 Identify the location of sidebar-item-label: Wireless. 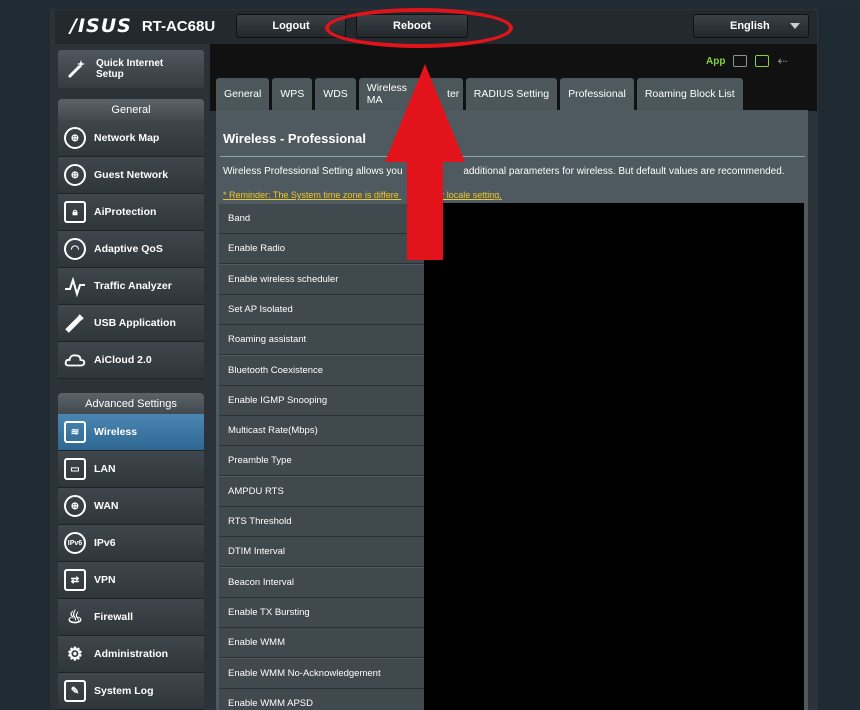
(116, 432).